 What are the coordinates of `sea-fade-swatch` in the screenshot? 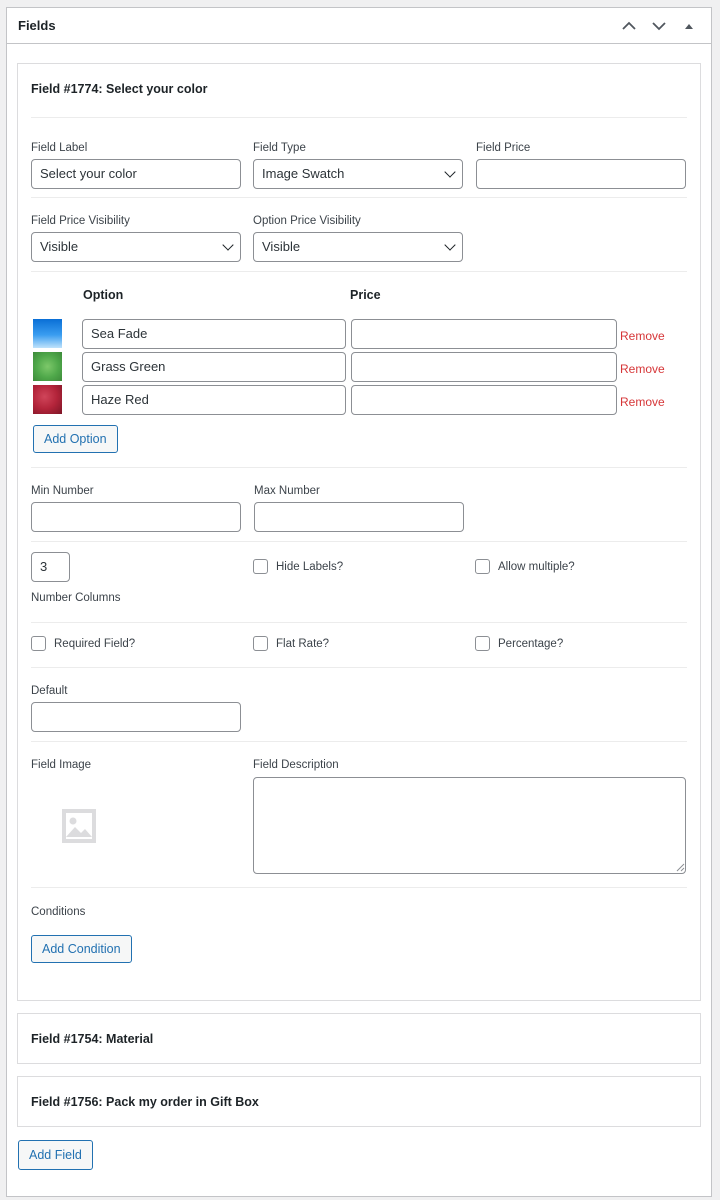 It's located at (47, 333).